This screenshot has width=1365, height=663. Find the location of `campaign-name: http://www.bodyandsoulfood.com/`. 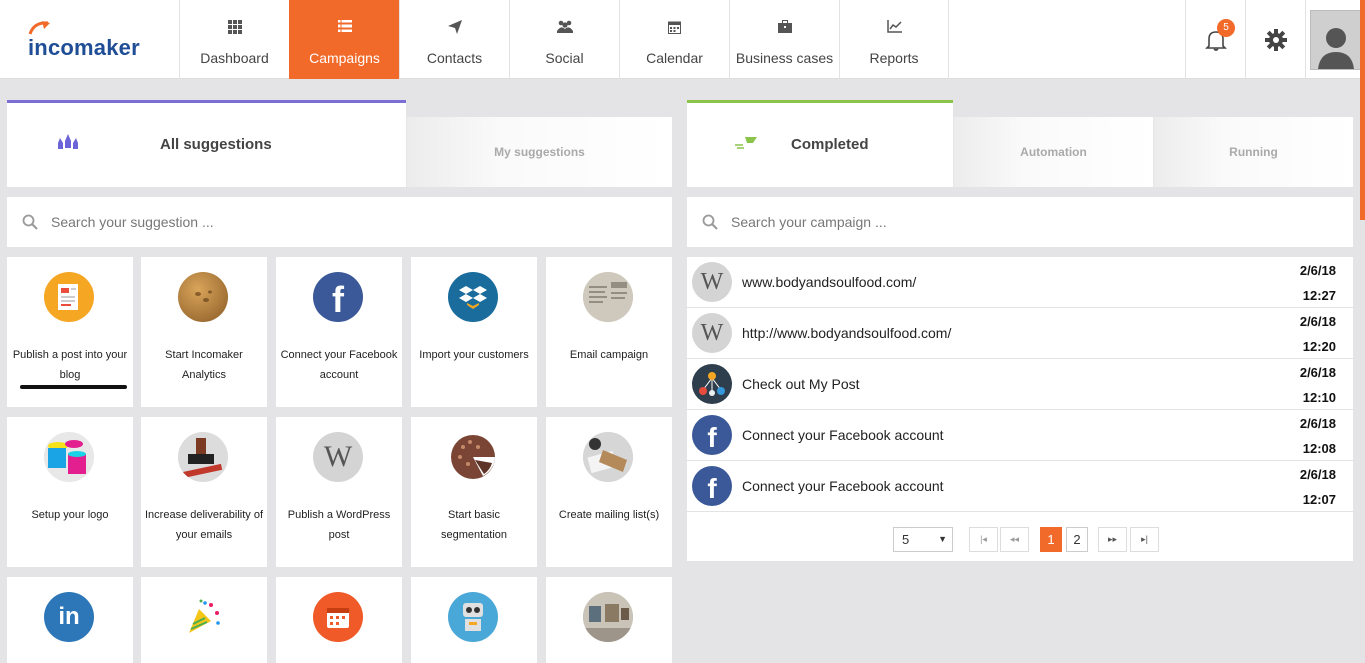

campaign-name: http://www.bodyandsoulfood.com/ is located at coordinates (847, 333).